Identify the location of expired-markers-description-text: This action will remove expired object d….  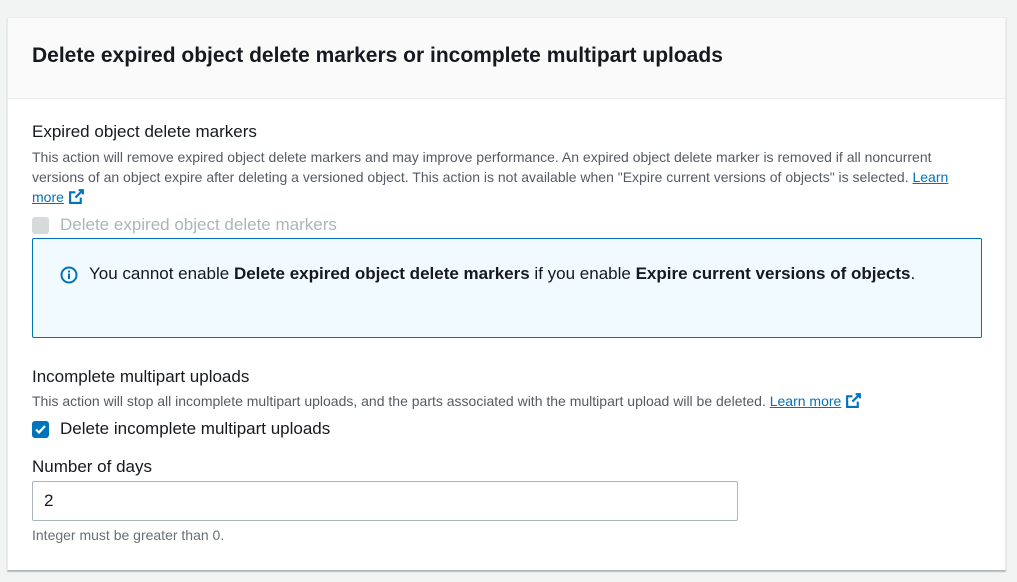
(482, 167).